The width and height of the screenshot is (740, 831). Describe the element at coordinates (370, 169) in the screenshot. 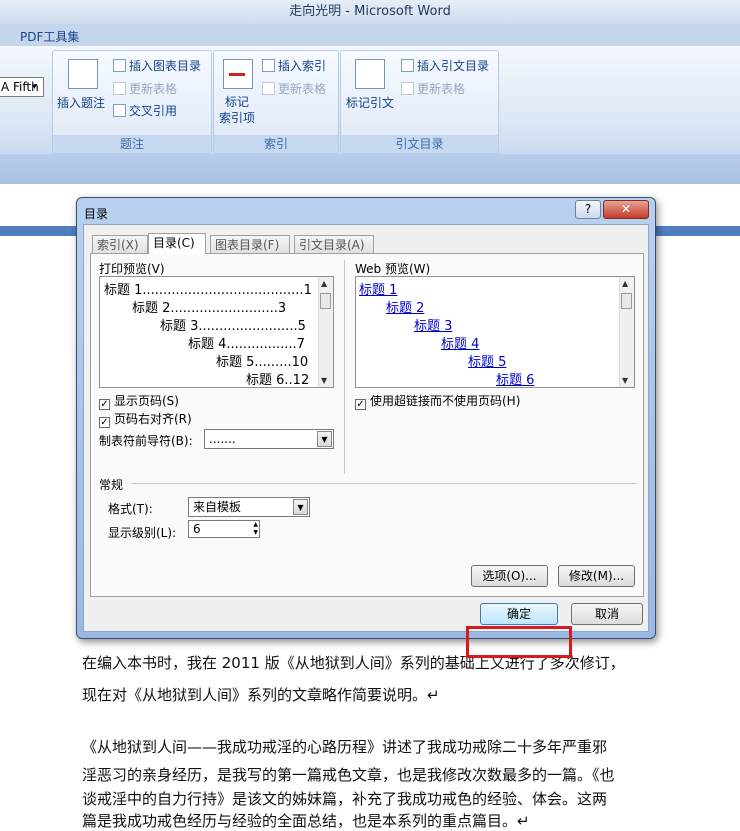

I see `ruler-band` at that location.